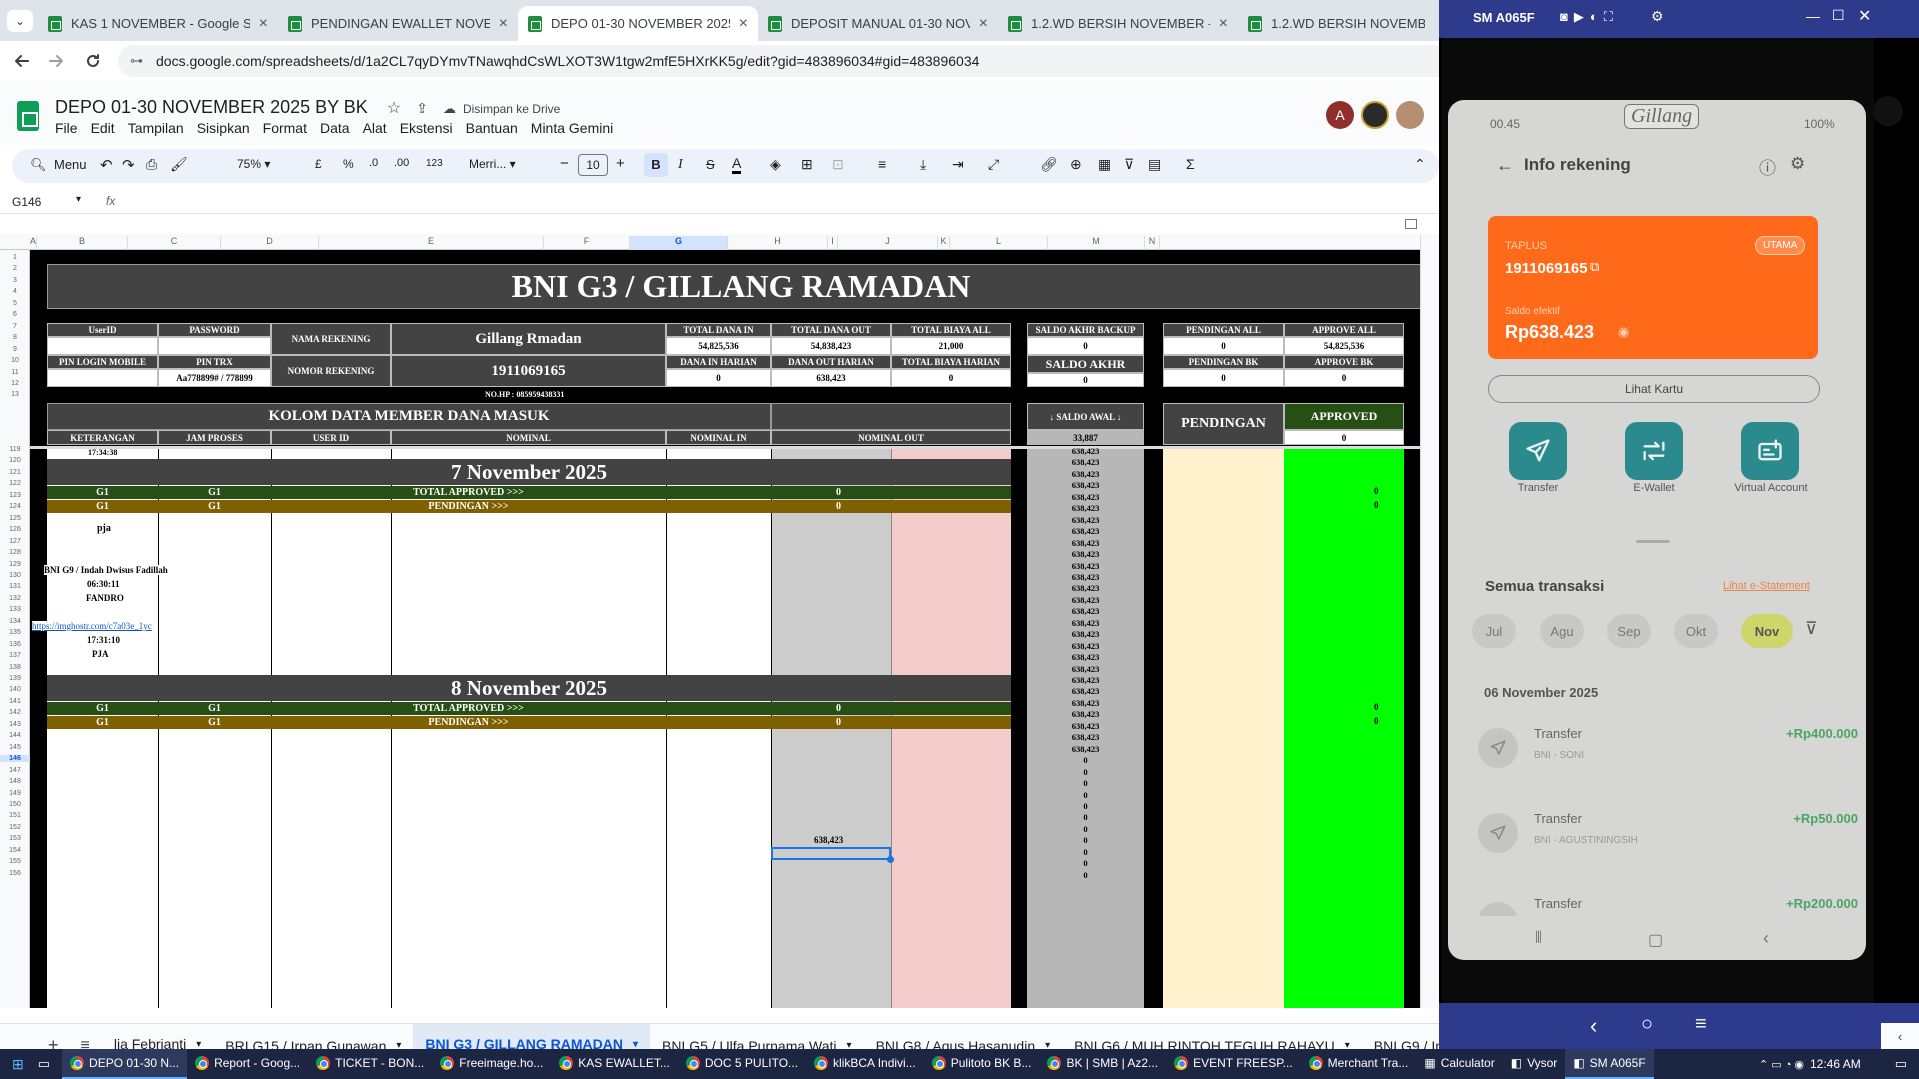 The width and height of the screenshot is (1919, 1079). Describe the element at coordinates (1154, 164) in the screenshot. I see `table-icon: ▤` at that location.